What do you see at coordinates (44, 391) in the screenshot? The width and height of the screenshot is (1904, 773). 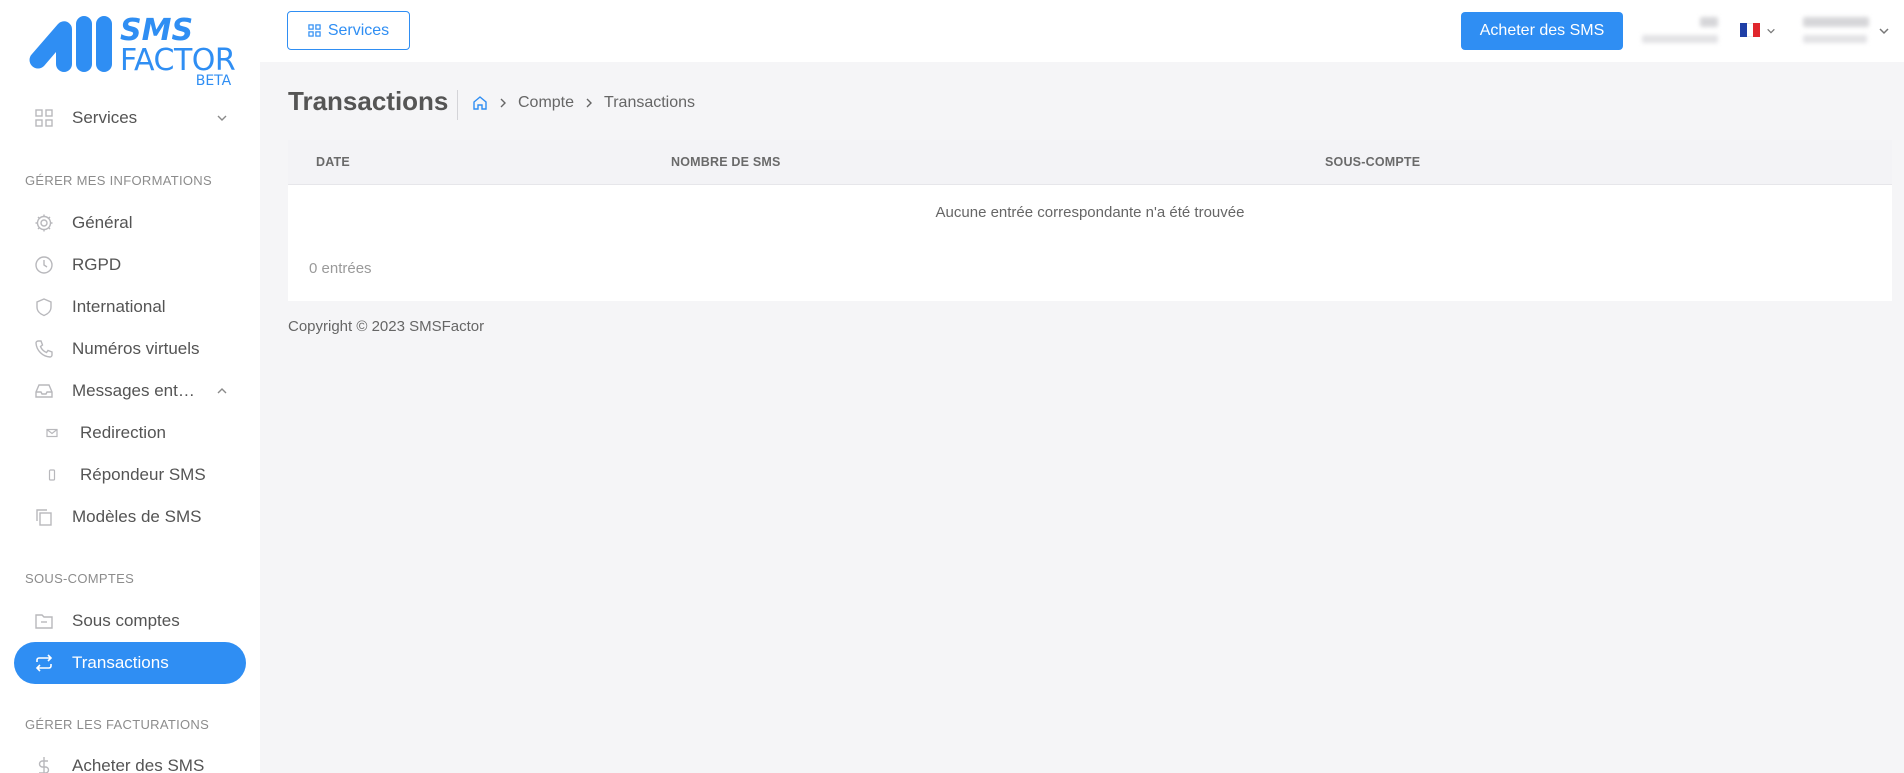 I see `inbox-icon` at bounding box center [44, 391].